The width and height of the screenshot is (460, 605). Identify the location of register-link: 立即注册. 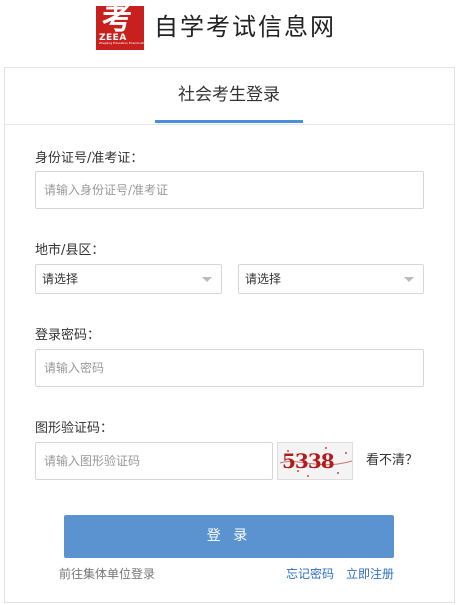
(370, 574).